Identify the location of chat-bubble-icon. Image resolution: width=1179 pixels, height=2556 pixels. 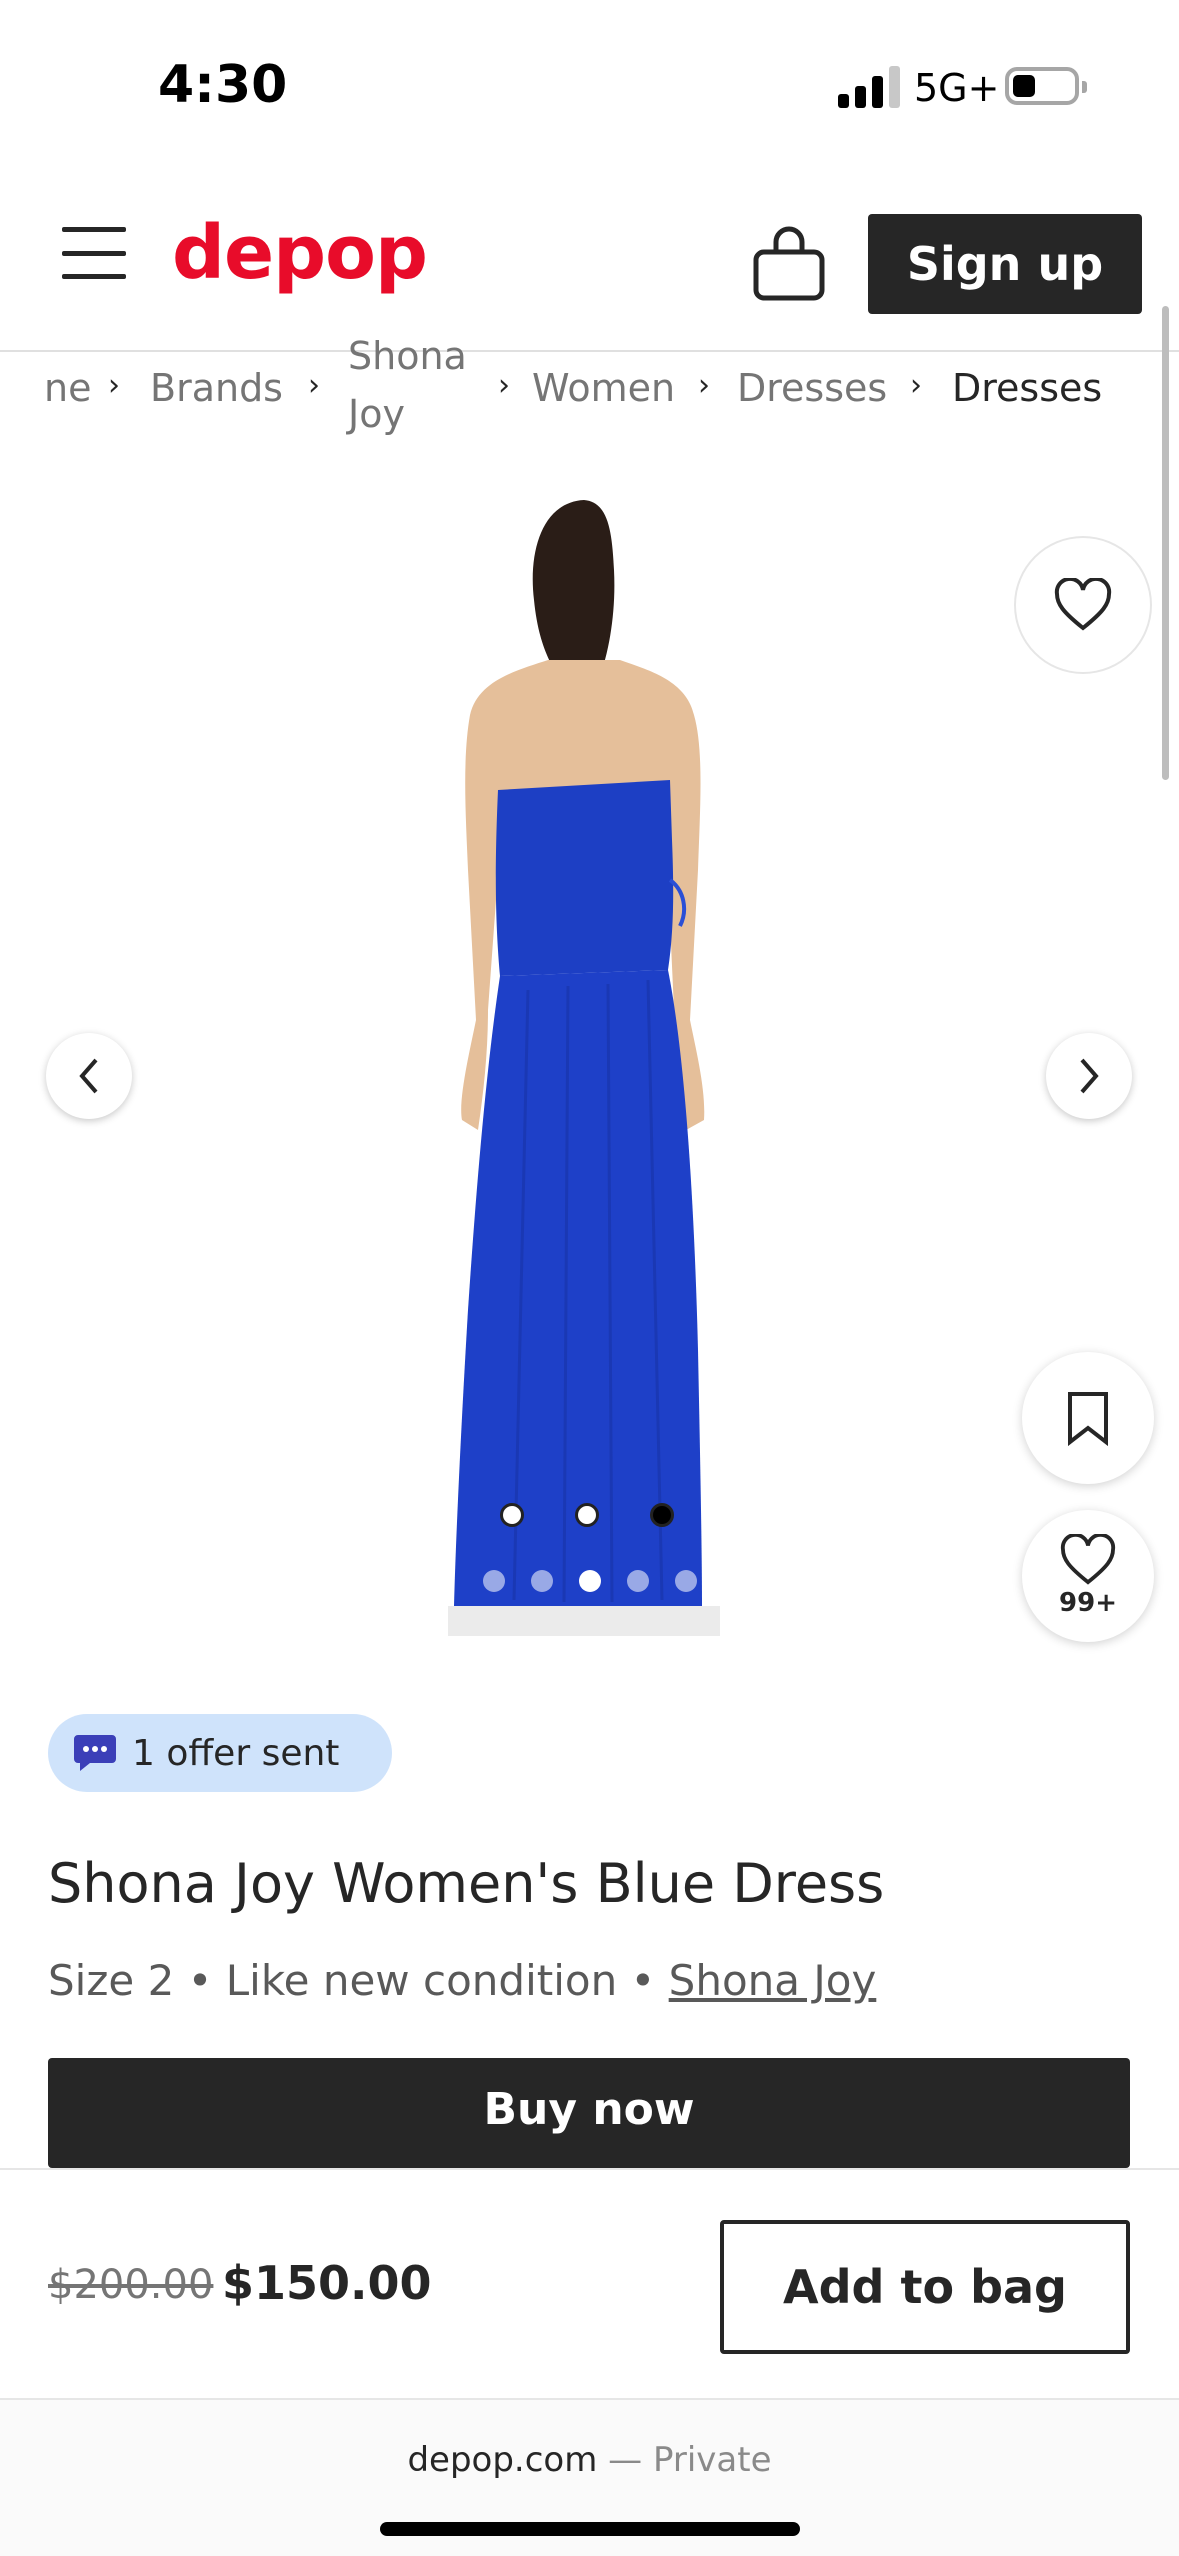
(95, 1753).